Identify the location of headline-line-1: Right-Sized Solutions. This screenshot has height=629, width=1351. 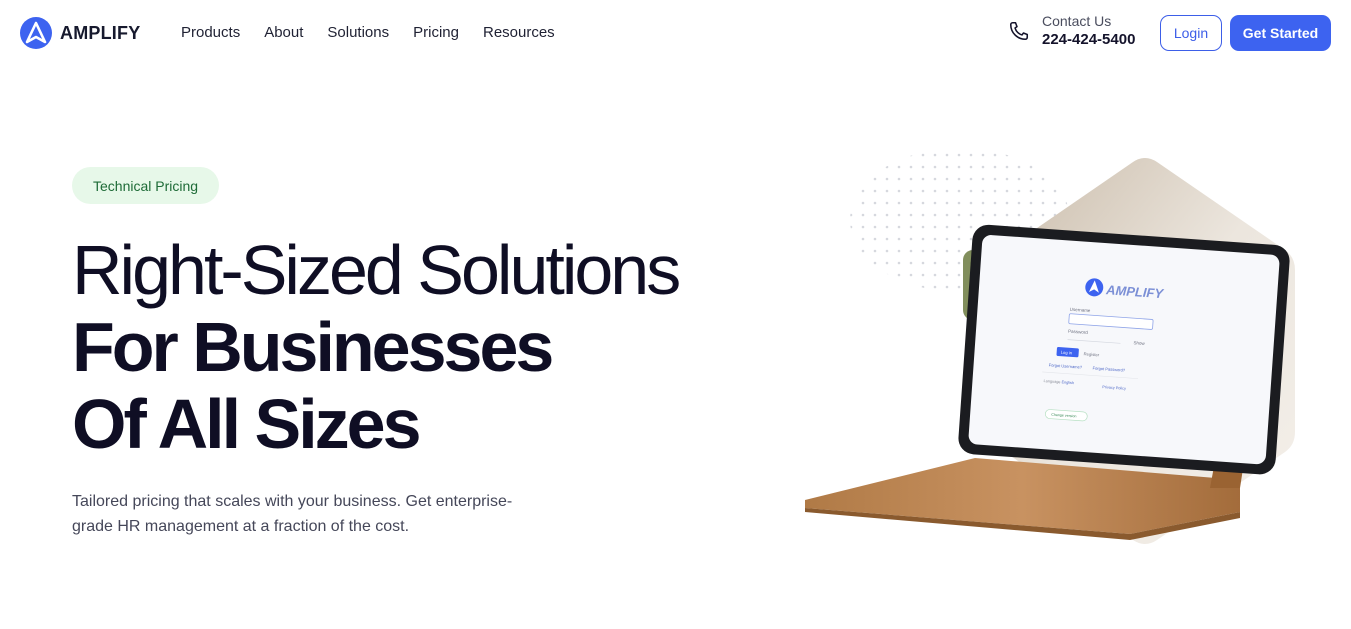
(376, 270).